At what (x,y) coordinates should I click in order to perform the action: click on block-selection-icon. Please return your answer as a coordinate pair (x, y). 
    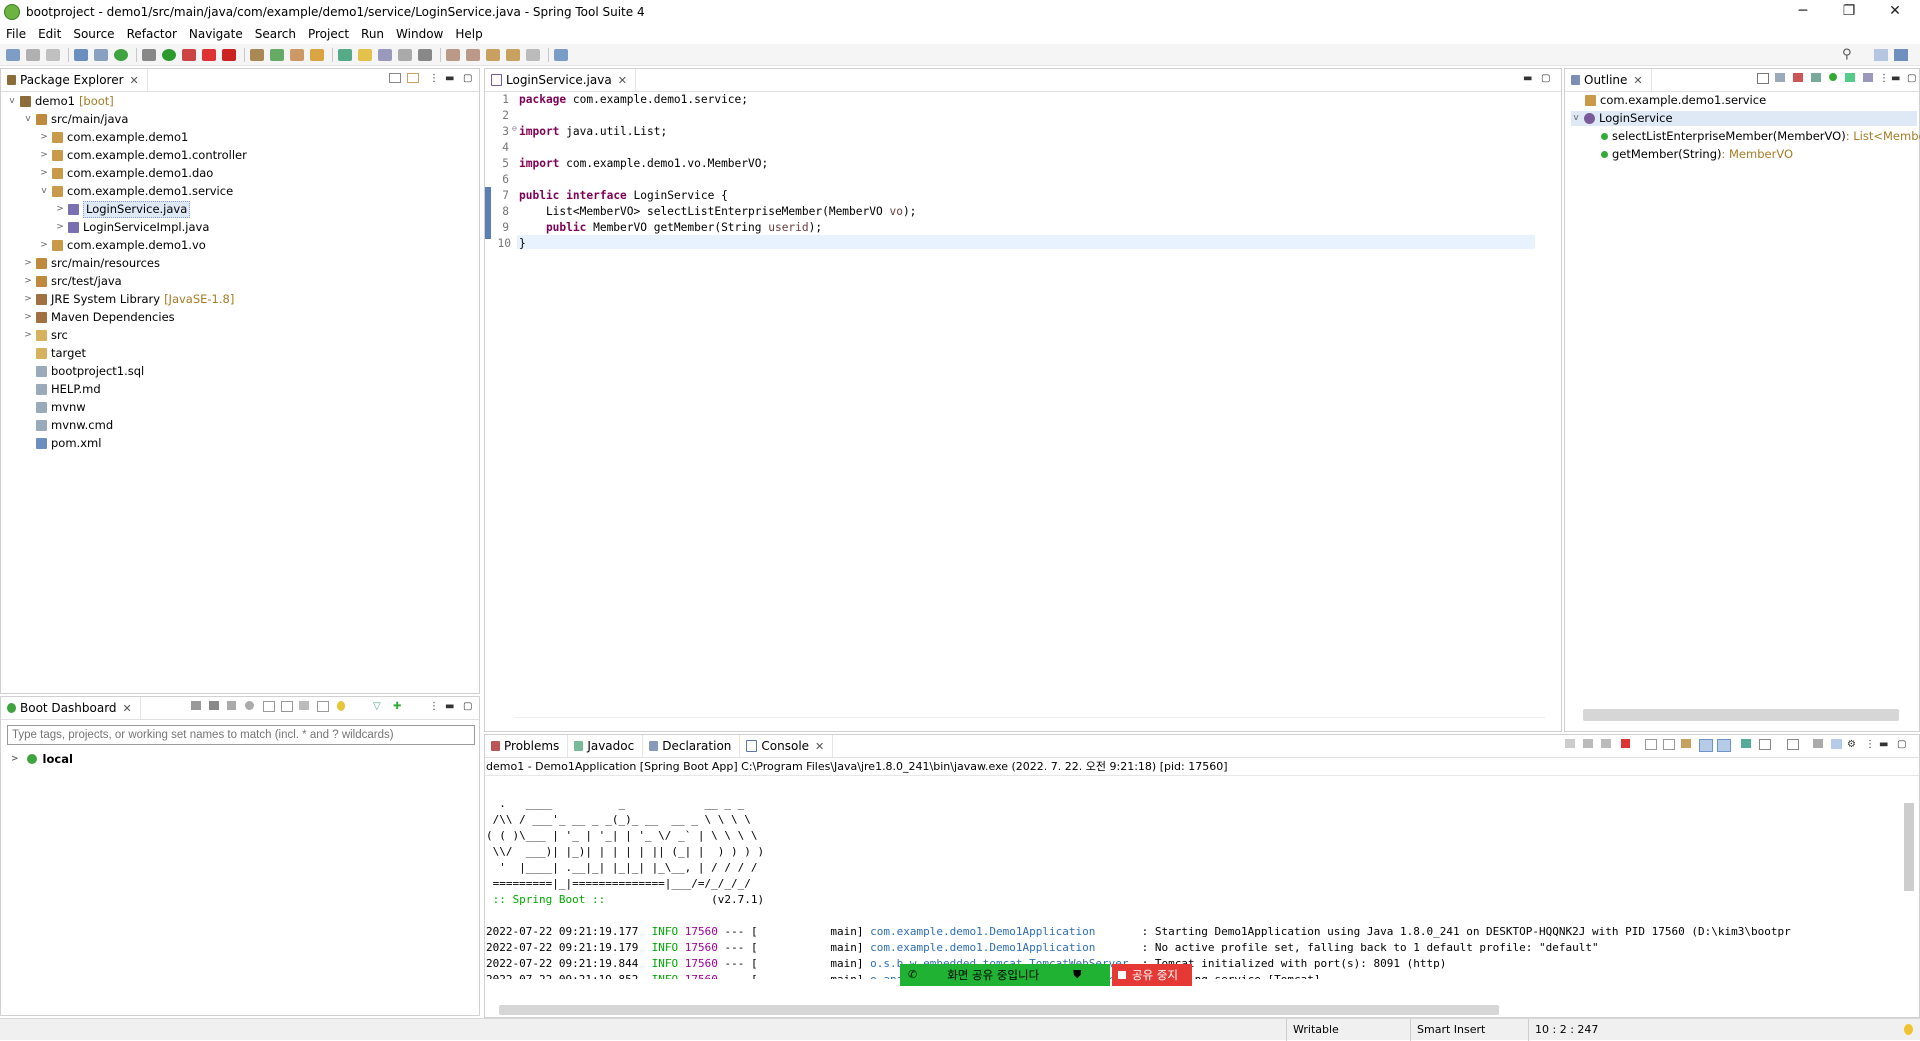
    Looking at the image, I should click on (385, 54).